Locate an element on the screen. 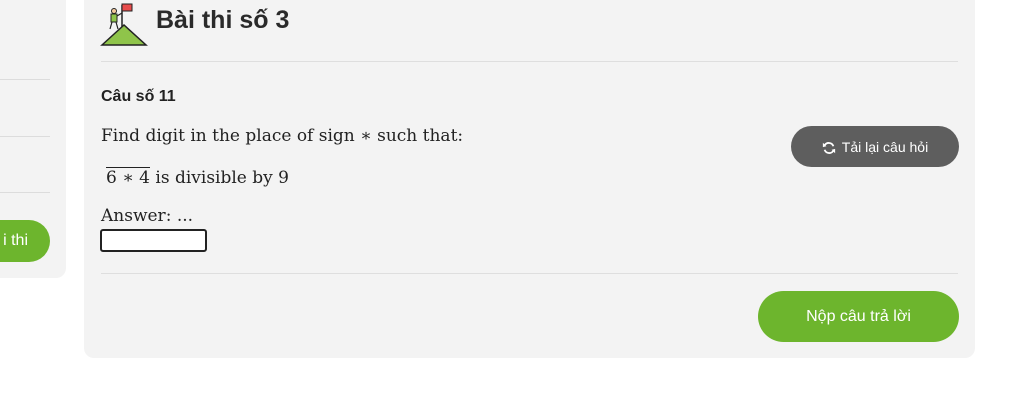  page-title: Bài thi số 3 is located at coordinates (223, 19).